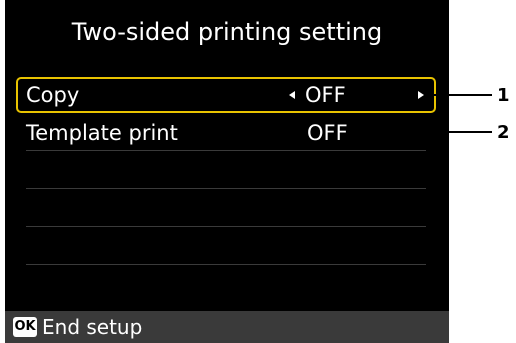 This screenshot has height=343, width=516. I want to click on menu-item-copy: Copy OFF, so click(226, 95).